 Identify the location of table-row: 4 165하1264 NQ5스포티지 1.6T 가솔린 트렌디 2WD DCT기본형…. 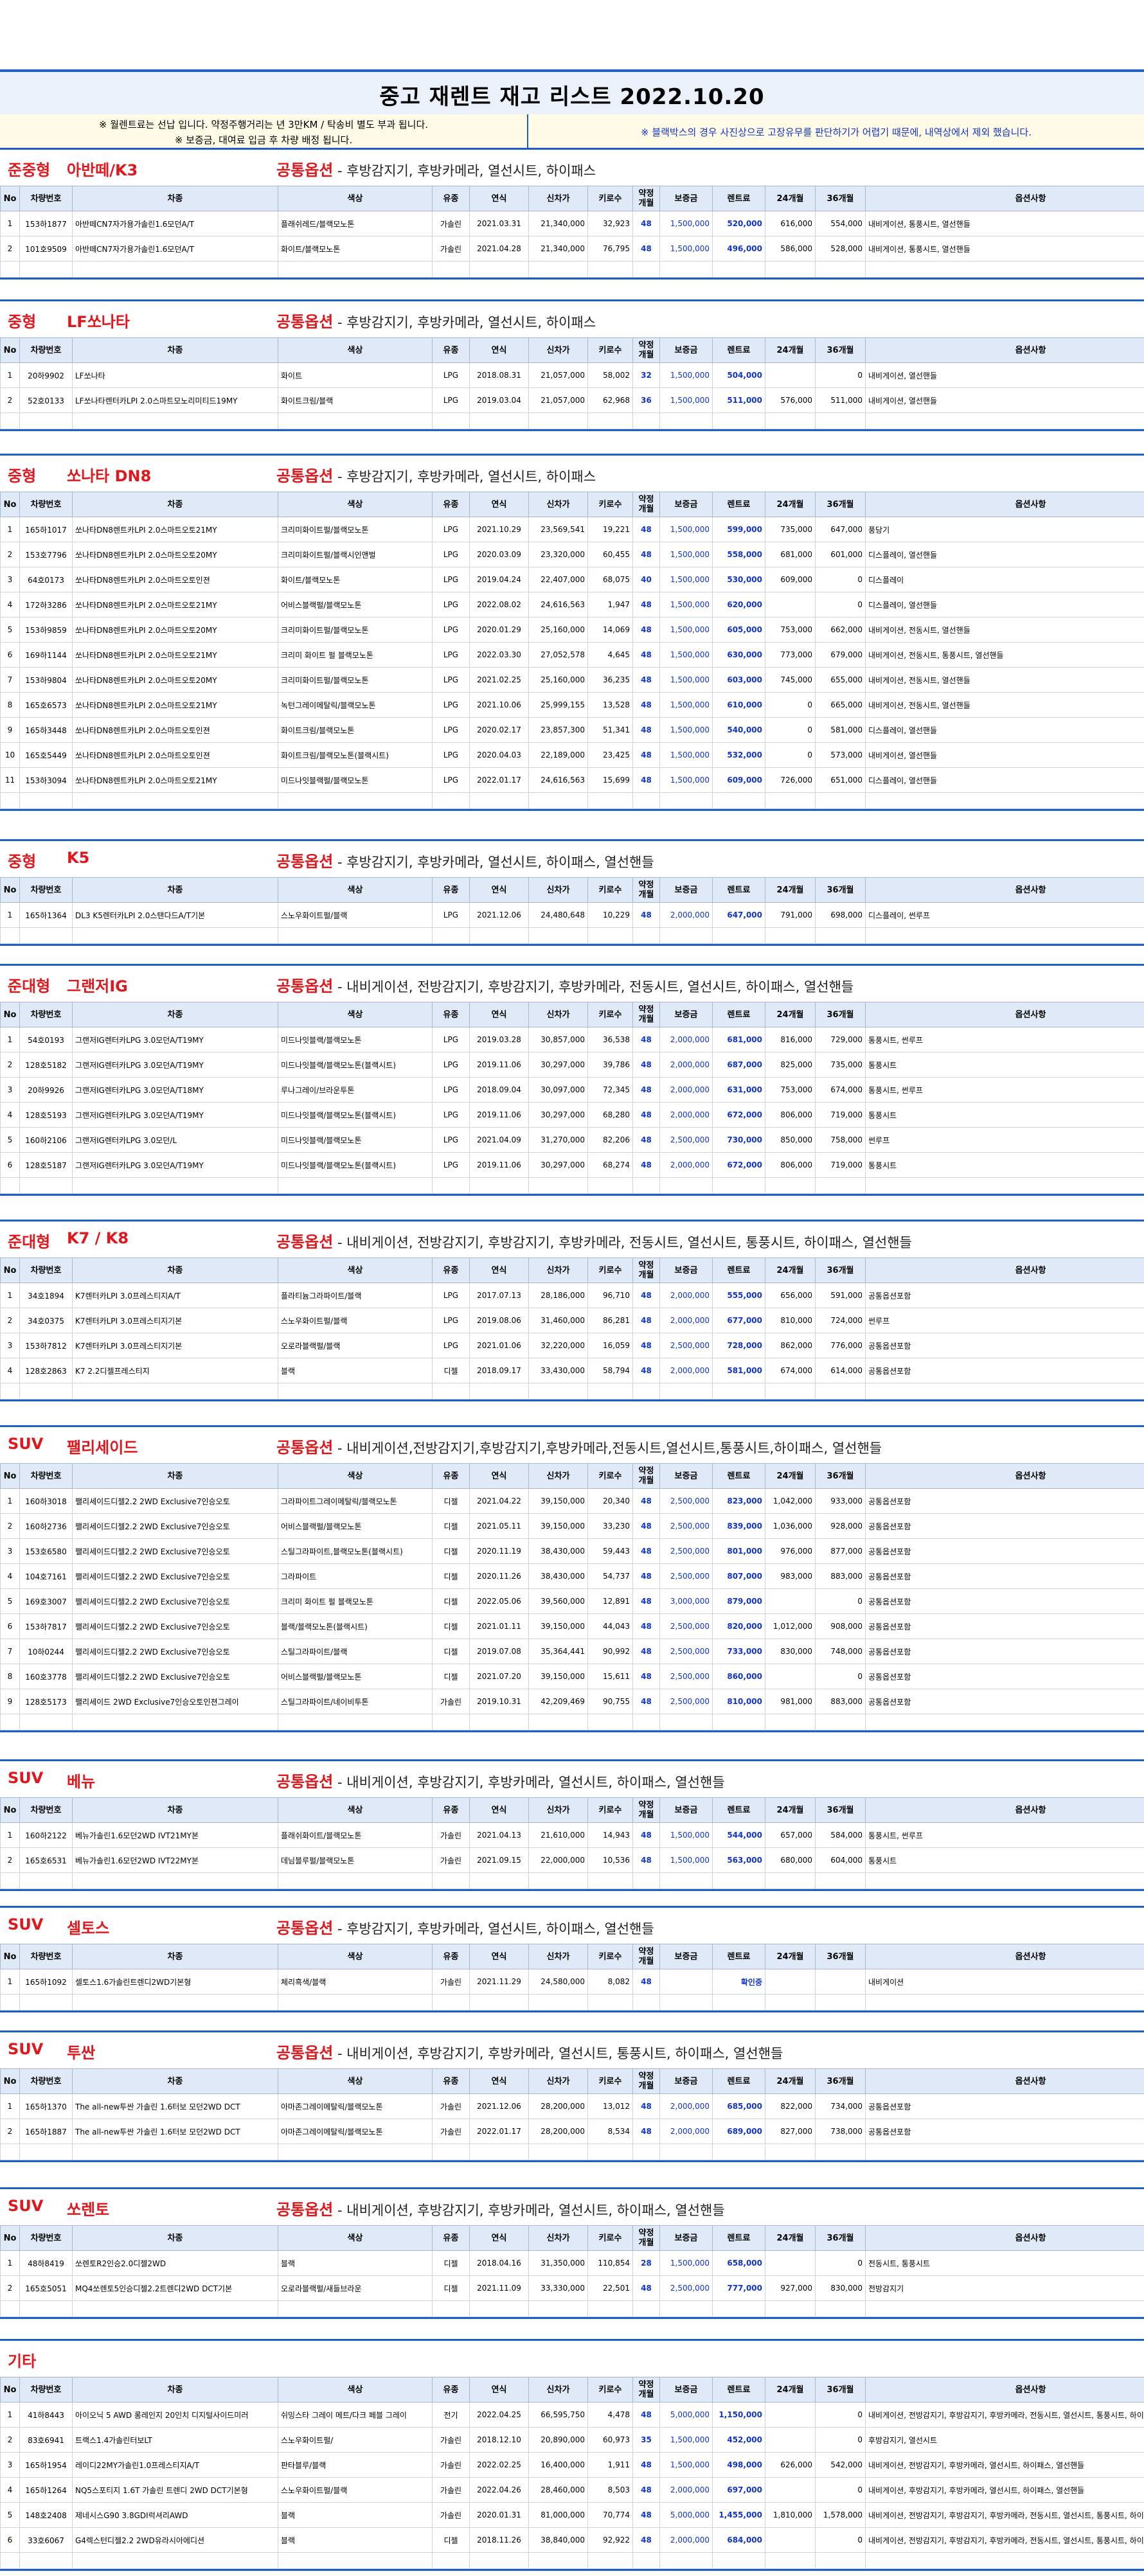
(572, 2490).